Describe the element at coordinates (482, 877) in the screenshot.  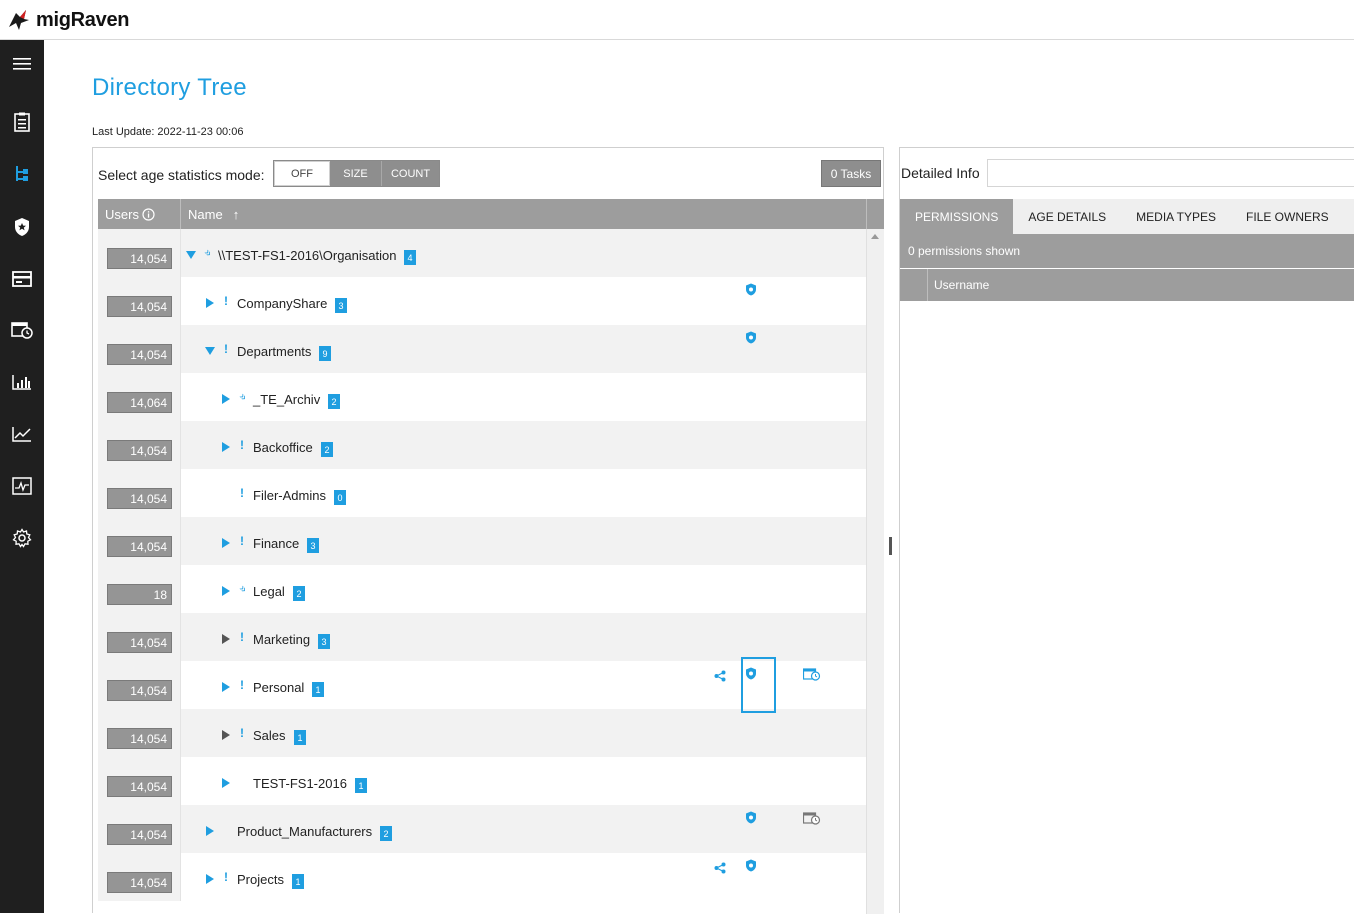
I see `tree-row: 14,054! Projects 1` at that location.